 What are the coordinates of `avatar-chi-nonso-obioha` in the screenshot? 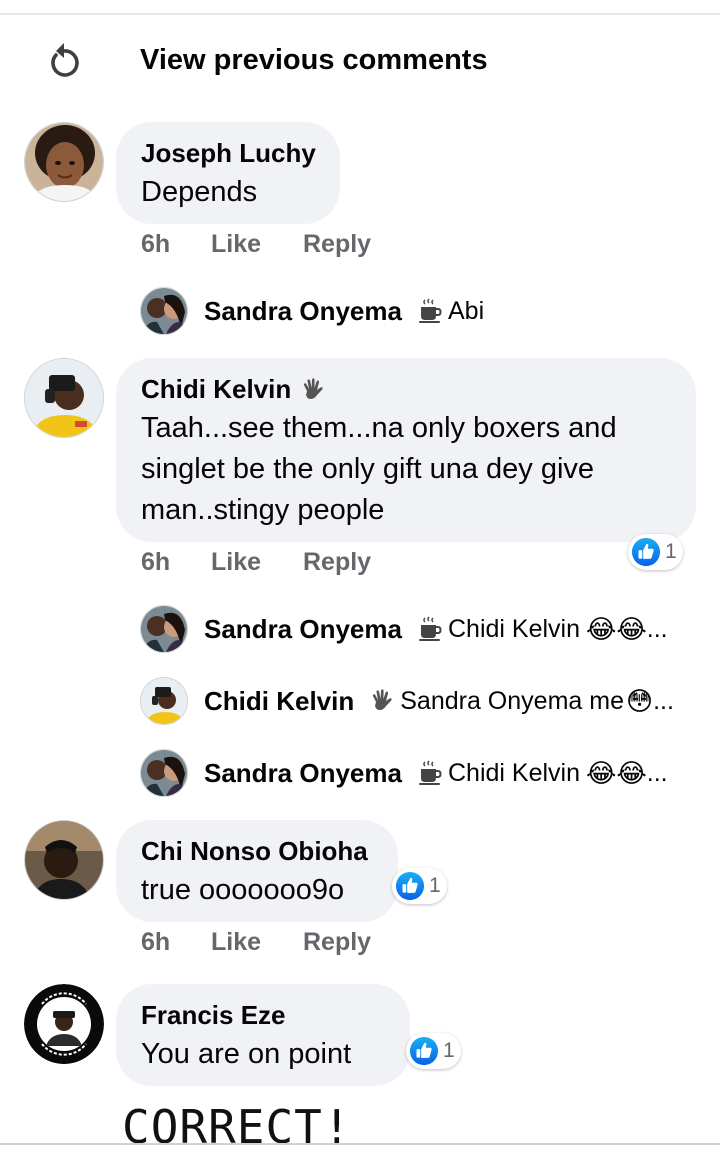 It's located at (64, 860).